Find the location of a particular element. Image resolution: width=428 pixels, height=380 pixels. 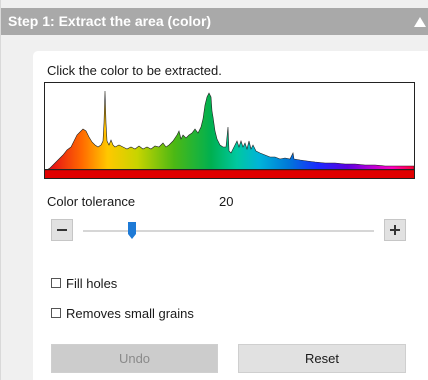

panel-title: Step 1: Extract the area (color) is located at coordinates (110, 21).